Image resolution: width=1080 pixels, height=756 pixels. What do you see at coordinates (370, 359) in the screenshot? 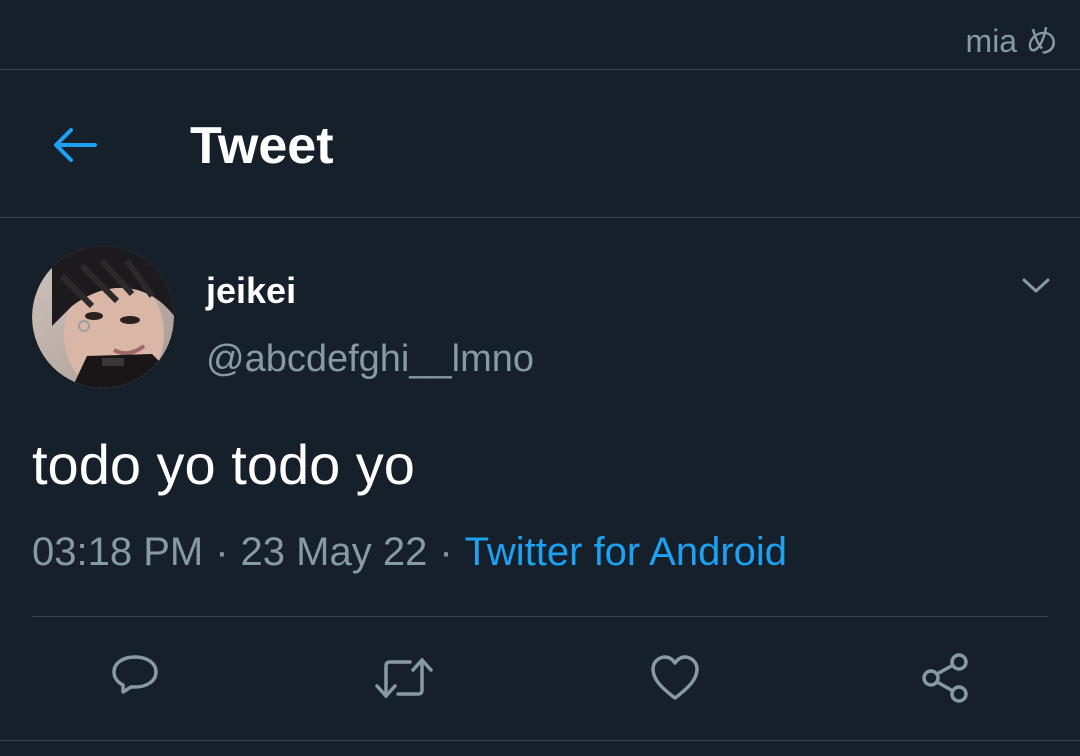
I see `user-handle: @abcdefghi__lmno` at bounding box center [370, 359].